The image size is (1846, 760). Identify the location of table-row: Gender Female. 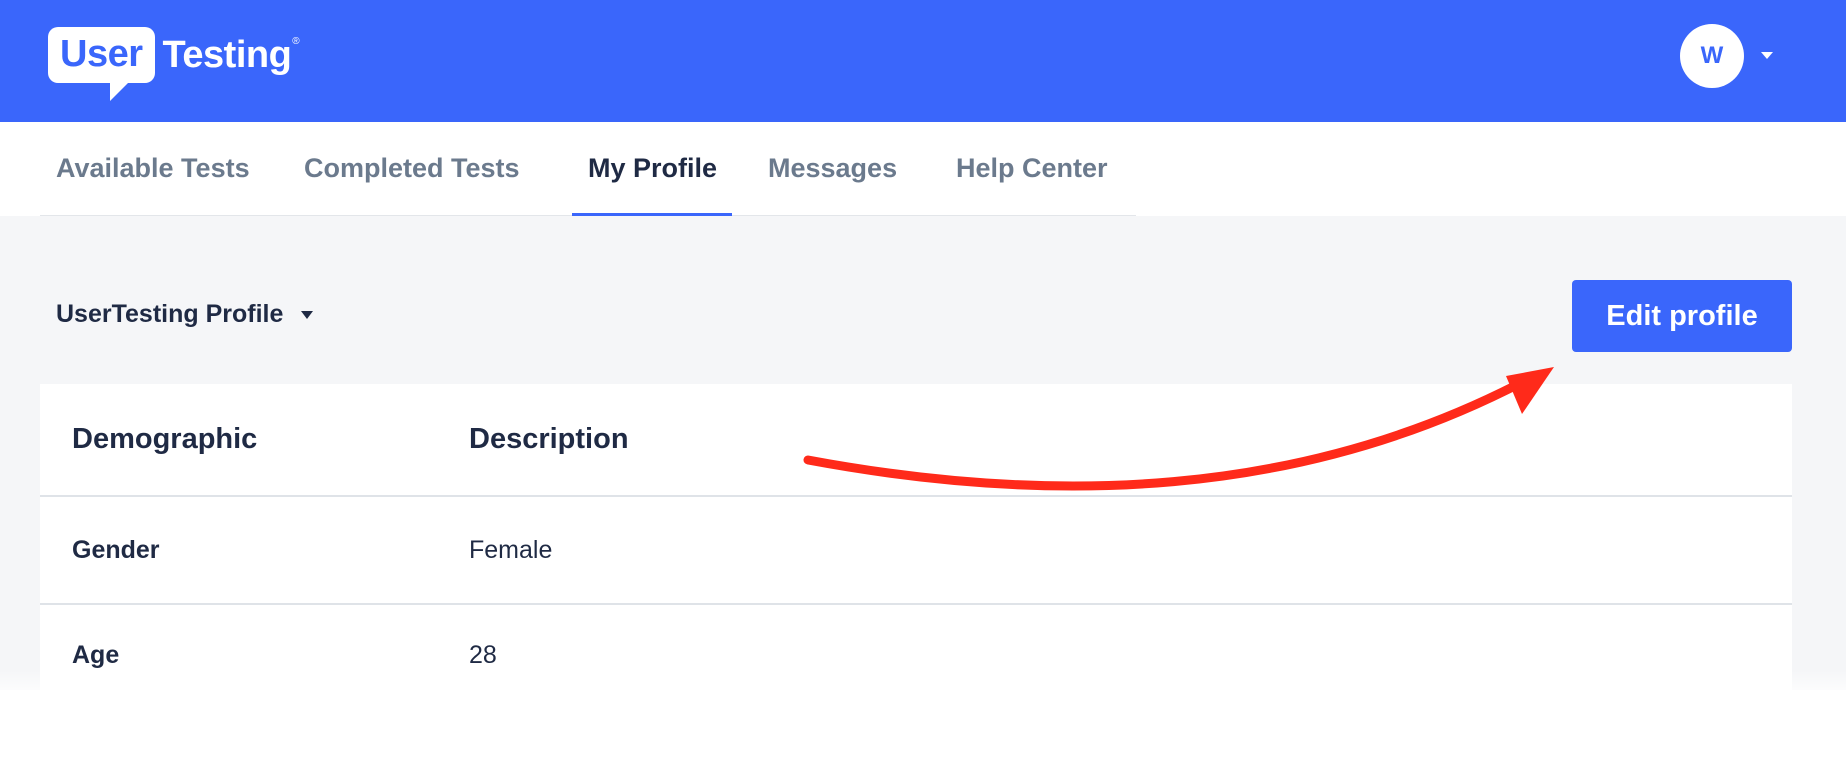
(916, 551).